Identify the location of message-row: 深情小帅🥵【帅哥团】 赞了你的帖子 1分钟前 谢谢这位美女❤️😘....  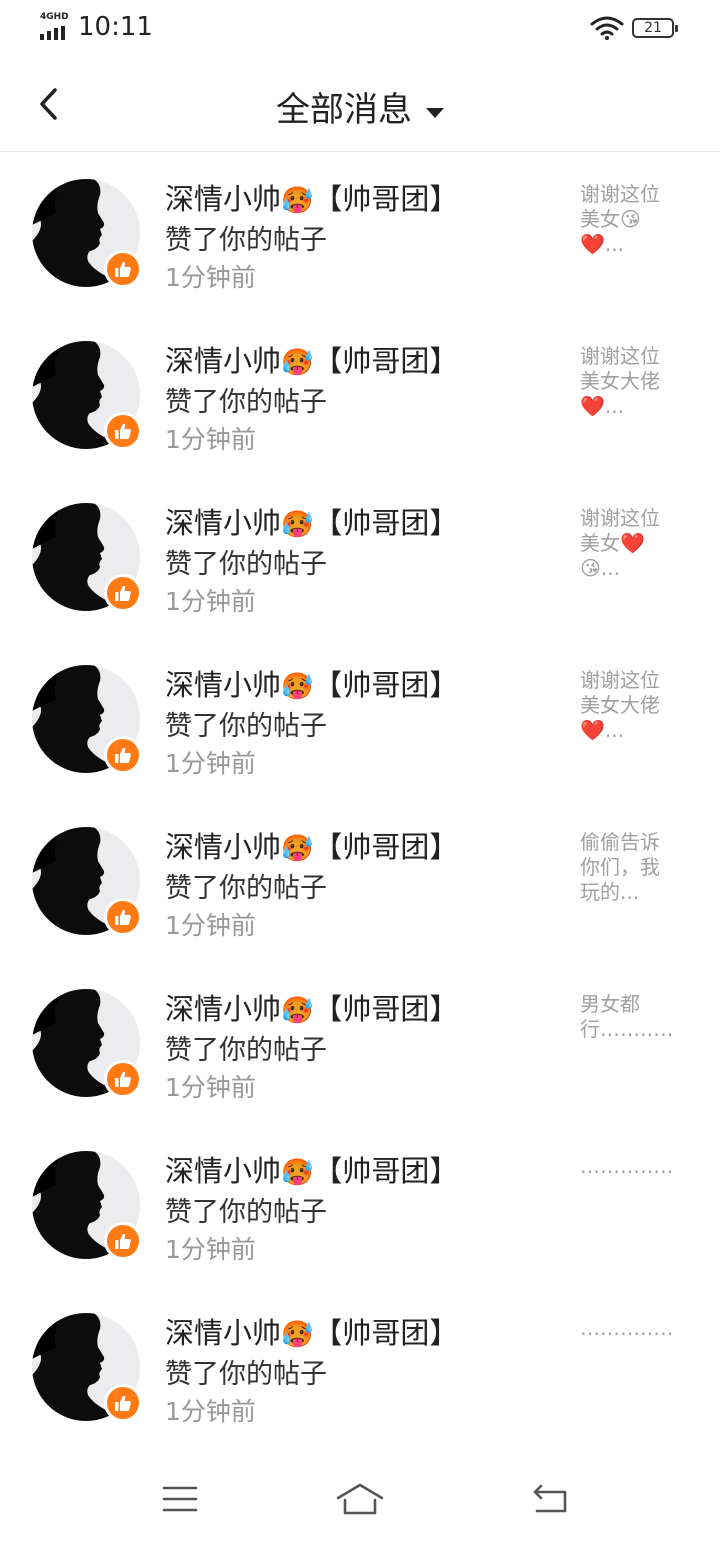
(360, 557).